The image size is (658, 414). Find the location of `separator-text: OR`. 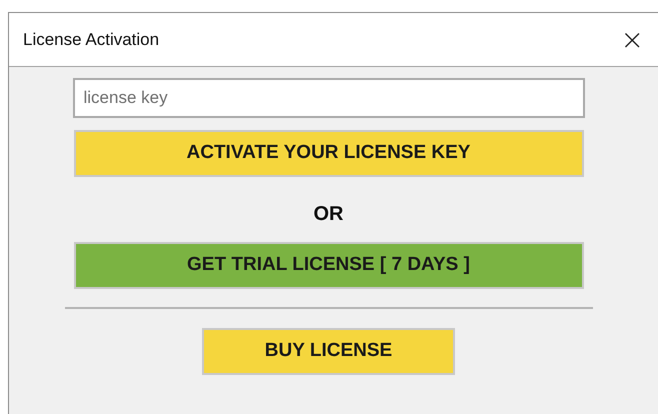

separator-text: OR is located at coordinates (329, 214).